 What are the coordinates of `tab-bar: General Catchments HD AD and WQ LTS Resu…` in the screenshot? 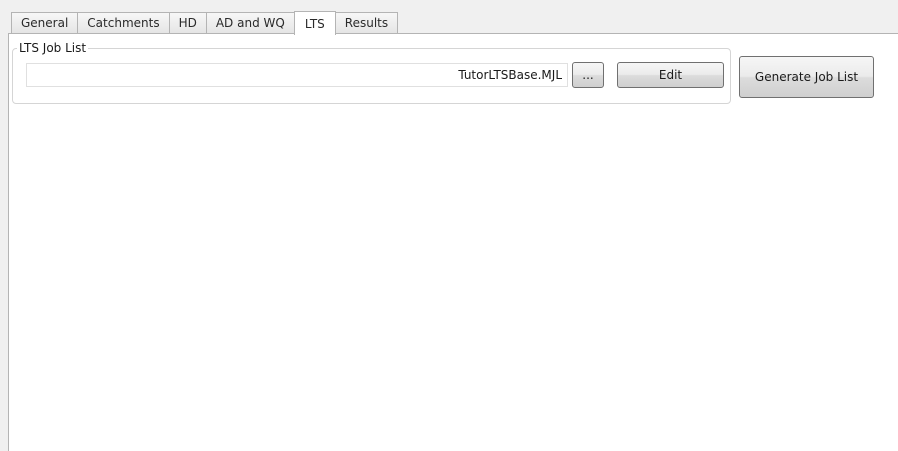 It's located at (205, 22).